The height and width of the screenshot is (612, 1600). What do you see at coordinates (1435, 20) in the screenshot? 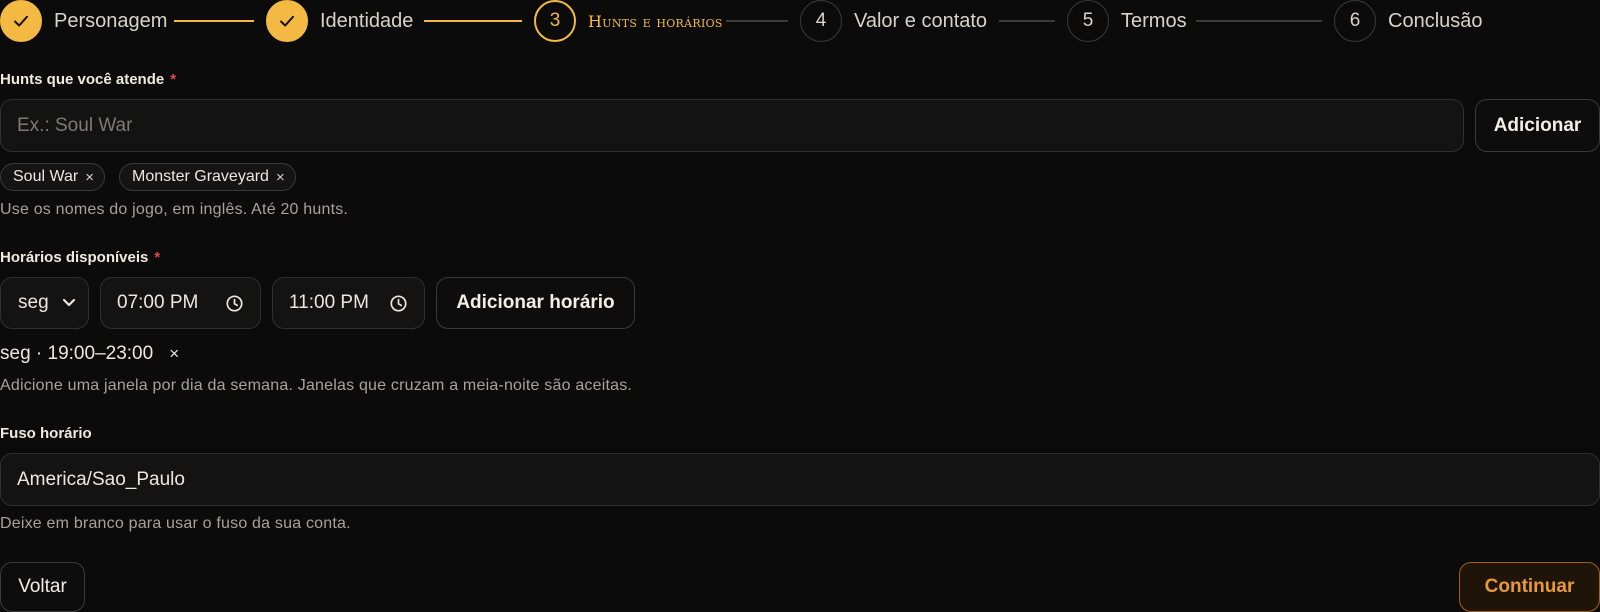
I see `step-label: Conclusão` at bounding box center [1435, 20].